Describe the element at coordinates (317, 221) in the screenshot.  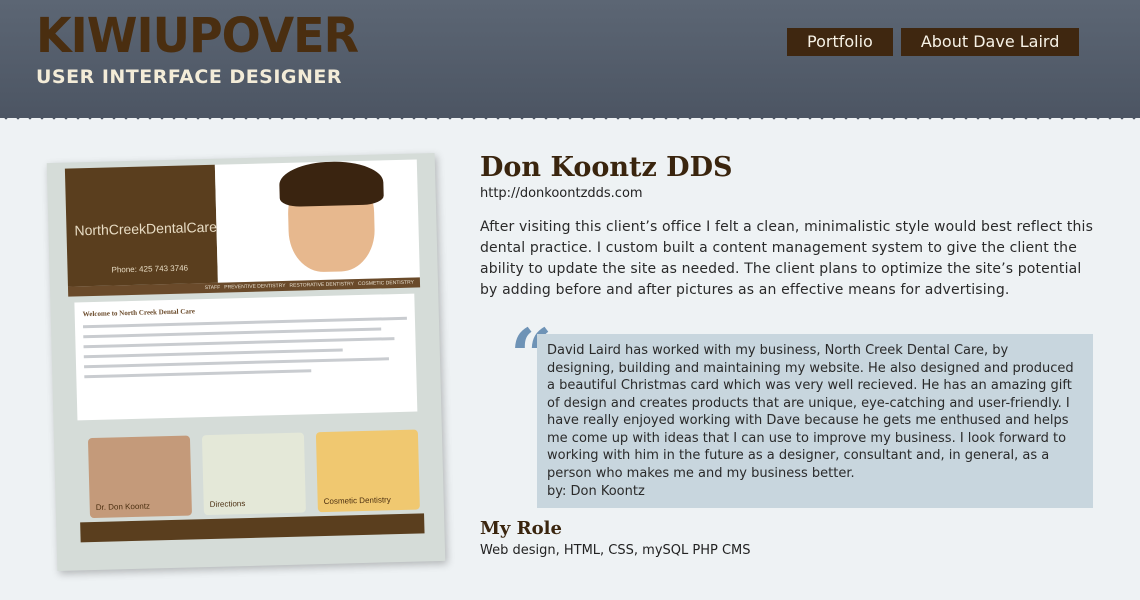
I see `screenshot-portrait` at that location.